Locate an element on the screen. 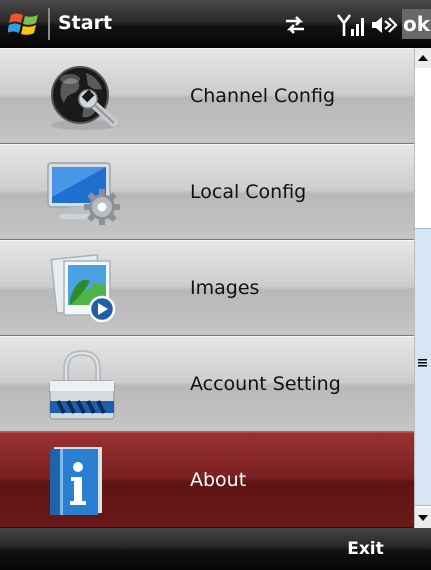 The width and height of the screenshot is (431, 570). softkey-bar: Exit is located at coordinates (215, 549).